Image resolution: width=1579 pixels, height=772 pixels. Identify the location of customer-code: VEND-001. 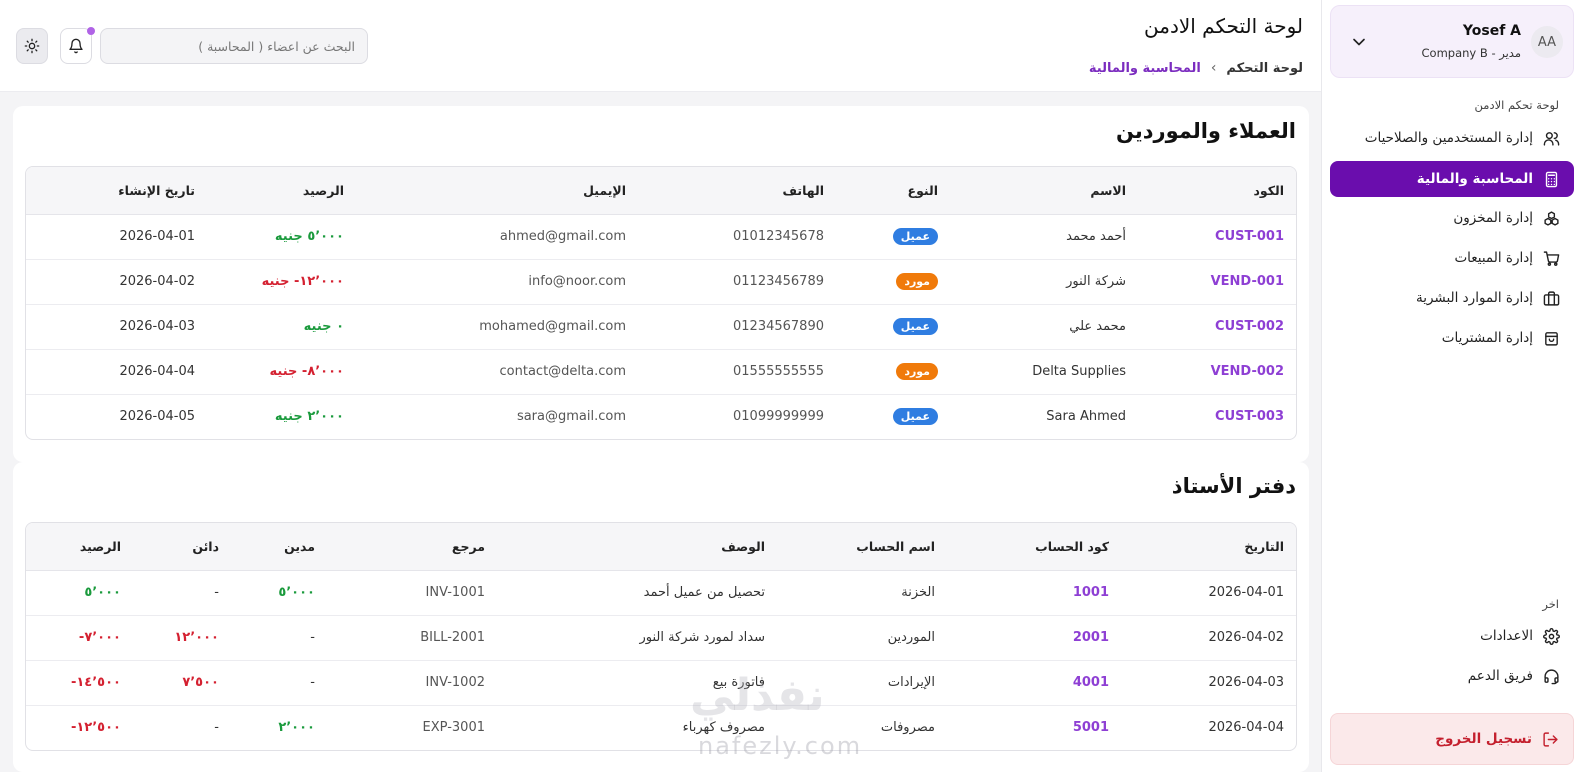
(1217, 282).